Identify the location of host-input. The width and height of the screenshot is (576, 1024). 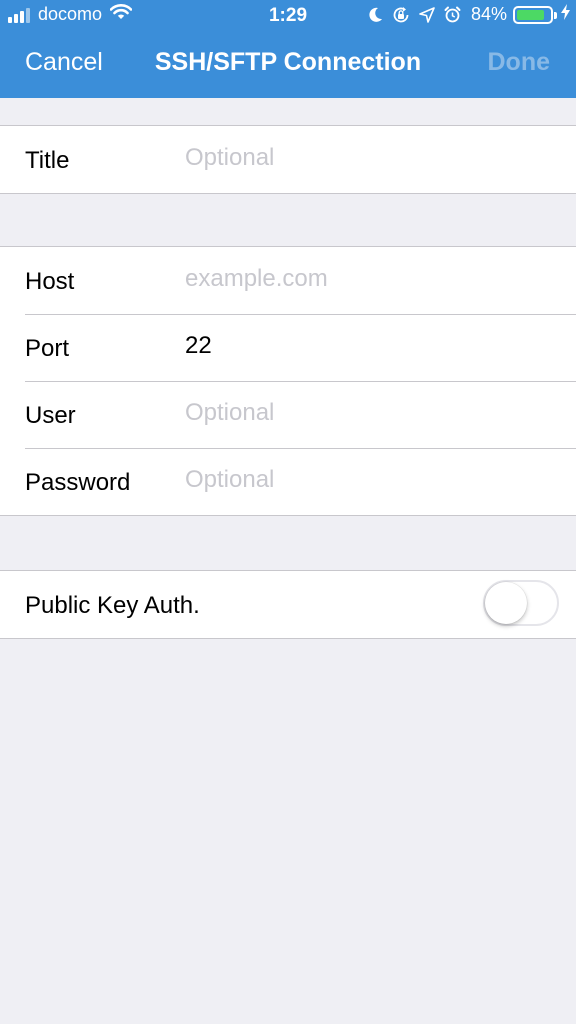
(365, 279).